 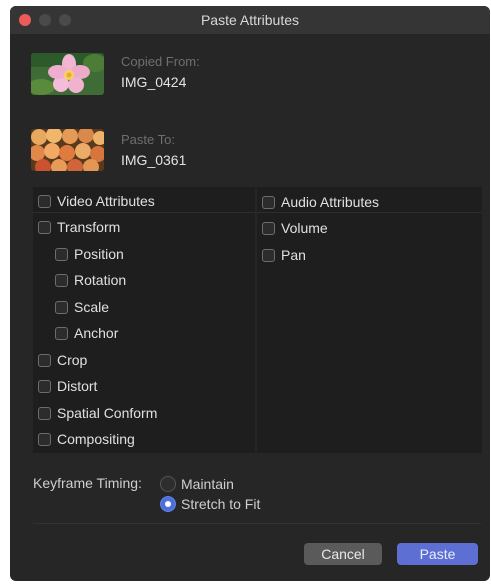 What do you see at coordinates (437, 554) in the screenshot?
I see `paste-button: Paste` at bounding box center [437, 554].